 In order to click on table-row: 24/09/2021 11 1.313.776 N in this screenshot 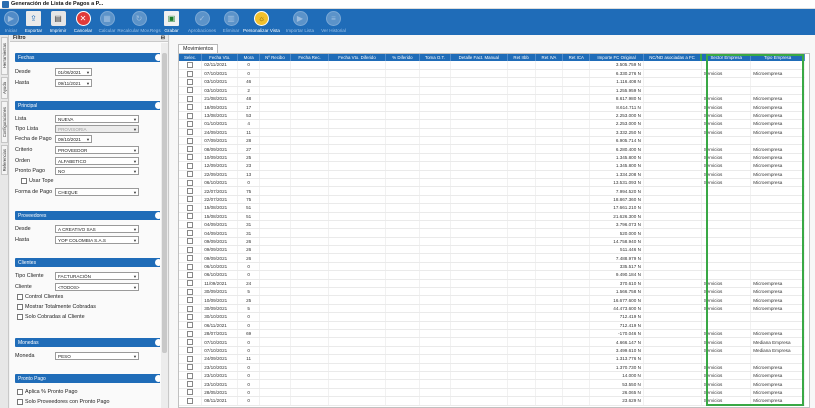, I will do `click(492, 359)`.